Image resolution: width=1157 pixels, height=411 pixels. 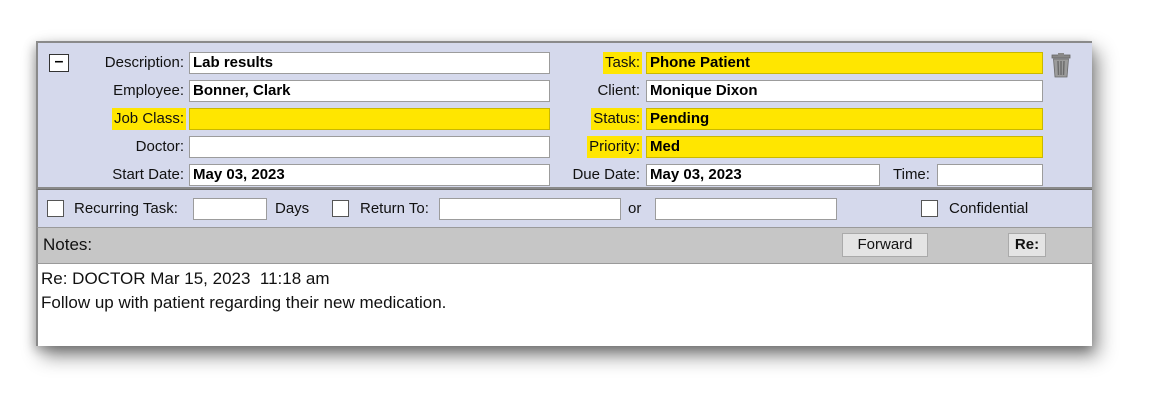 I want to click on confidential-label: Confidential, so click(x=989, y=208).